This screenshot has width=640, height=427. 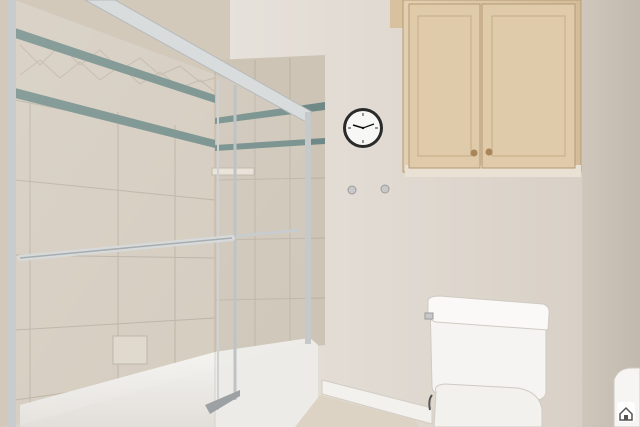 What do you see at coordinates (363, 128) in the screenshot?
I see `wall-clock` at bounding box center [363, 128].